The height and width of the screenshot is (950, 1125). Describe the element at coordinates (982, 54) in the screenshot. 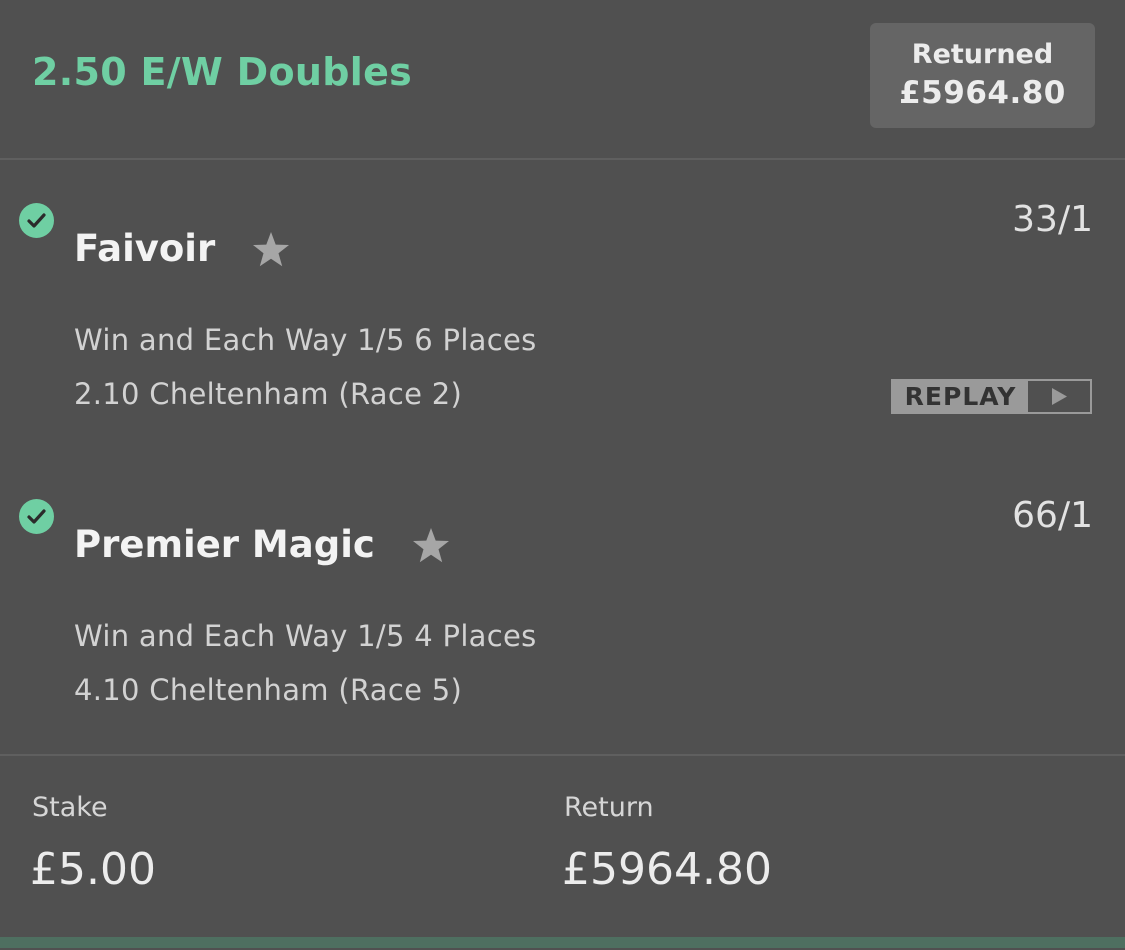

I see `returned-label: Returned` at that location.